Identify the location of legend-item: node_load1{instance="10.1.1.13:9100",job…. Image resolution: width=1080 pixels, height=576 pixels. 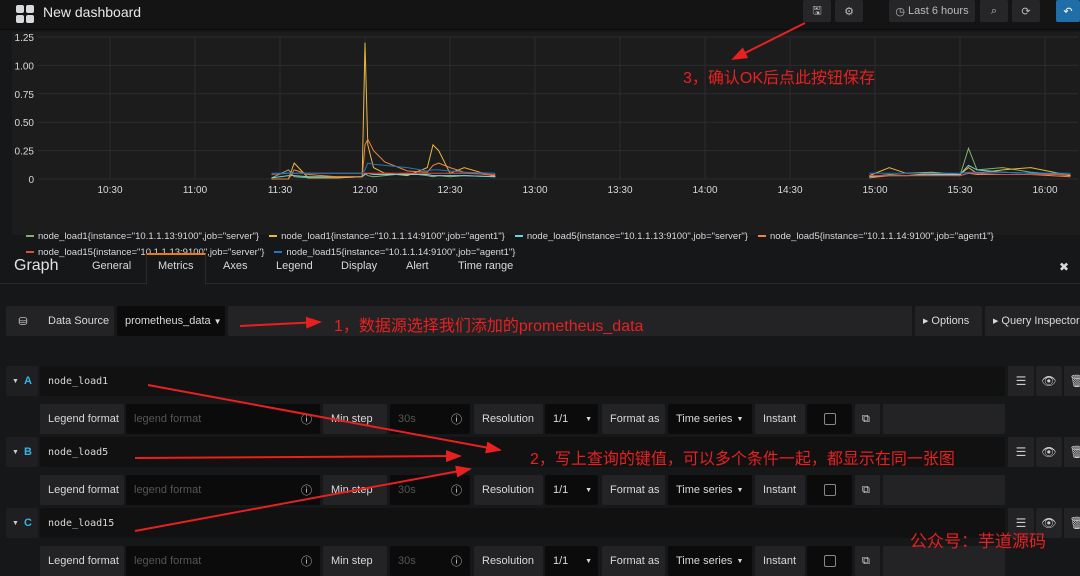
(142, 236).